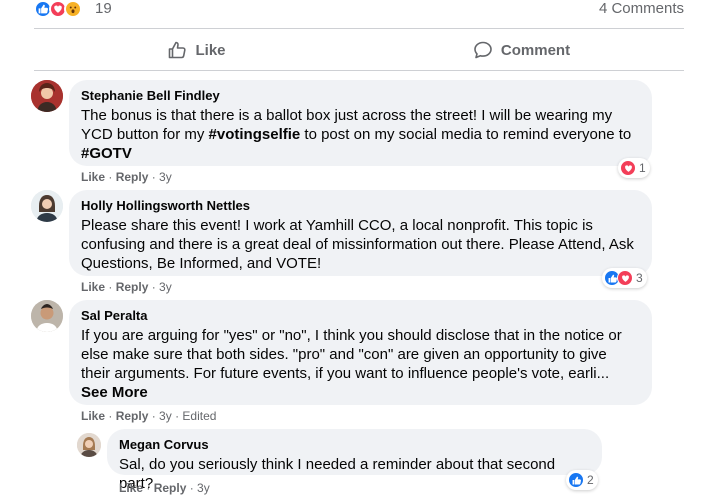  Describe the element at coordinates (106, 153) in the screenshot. I see `hashtag-link: #GOTV` at that location.